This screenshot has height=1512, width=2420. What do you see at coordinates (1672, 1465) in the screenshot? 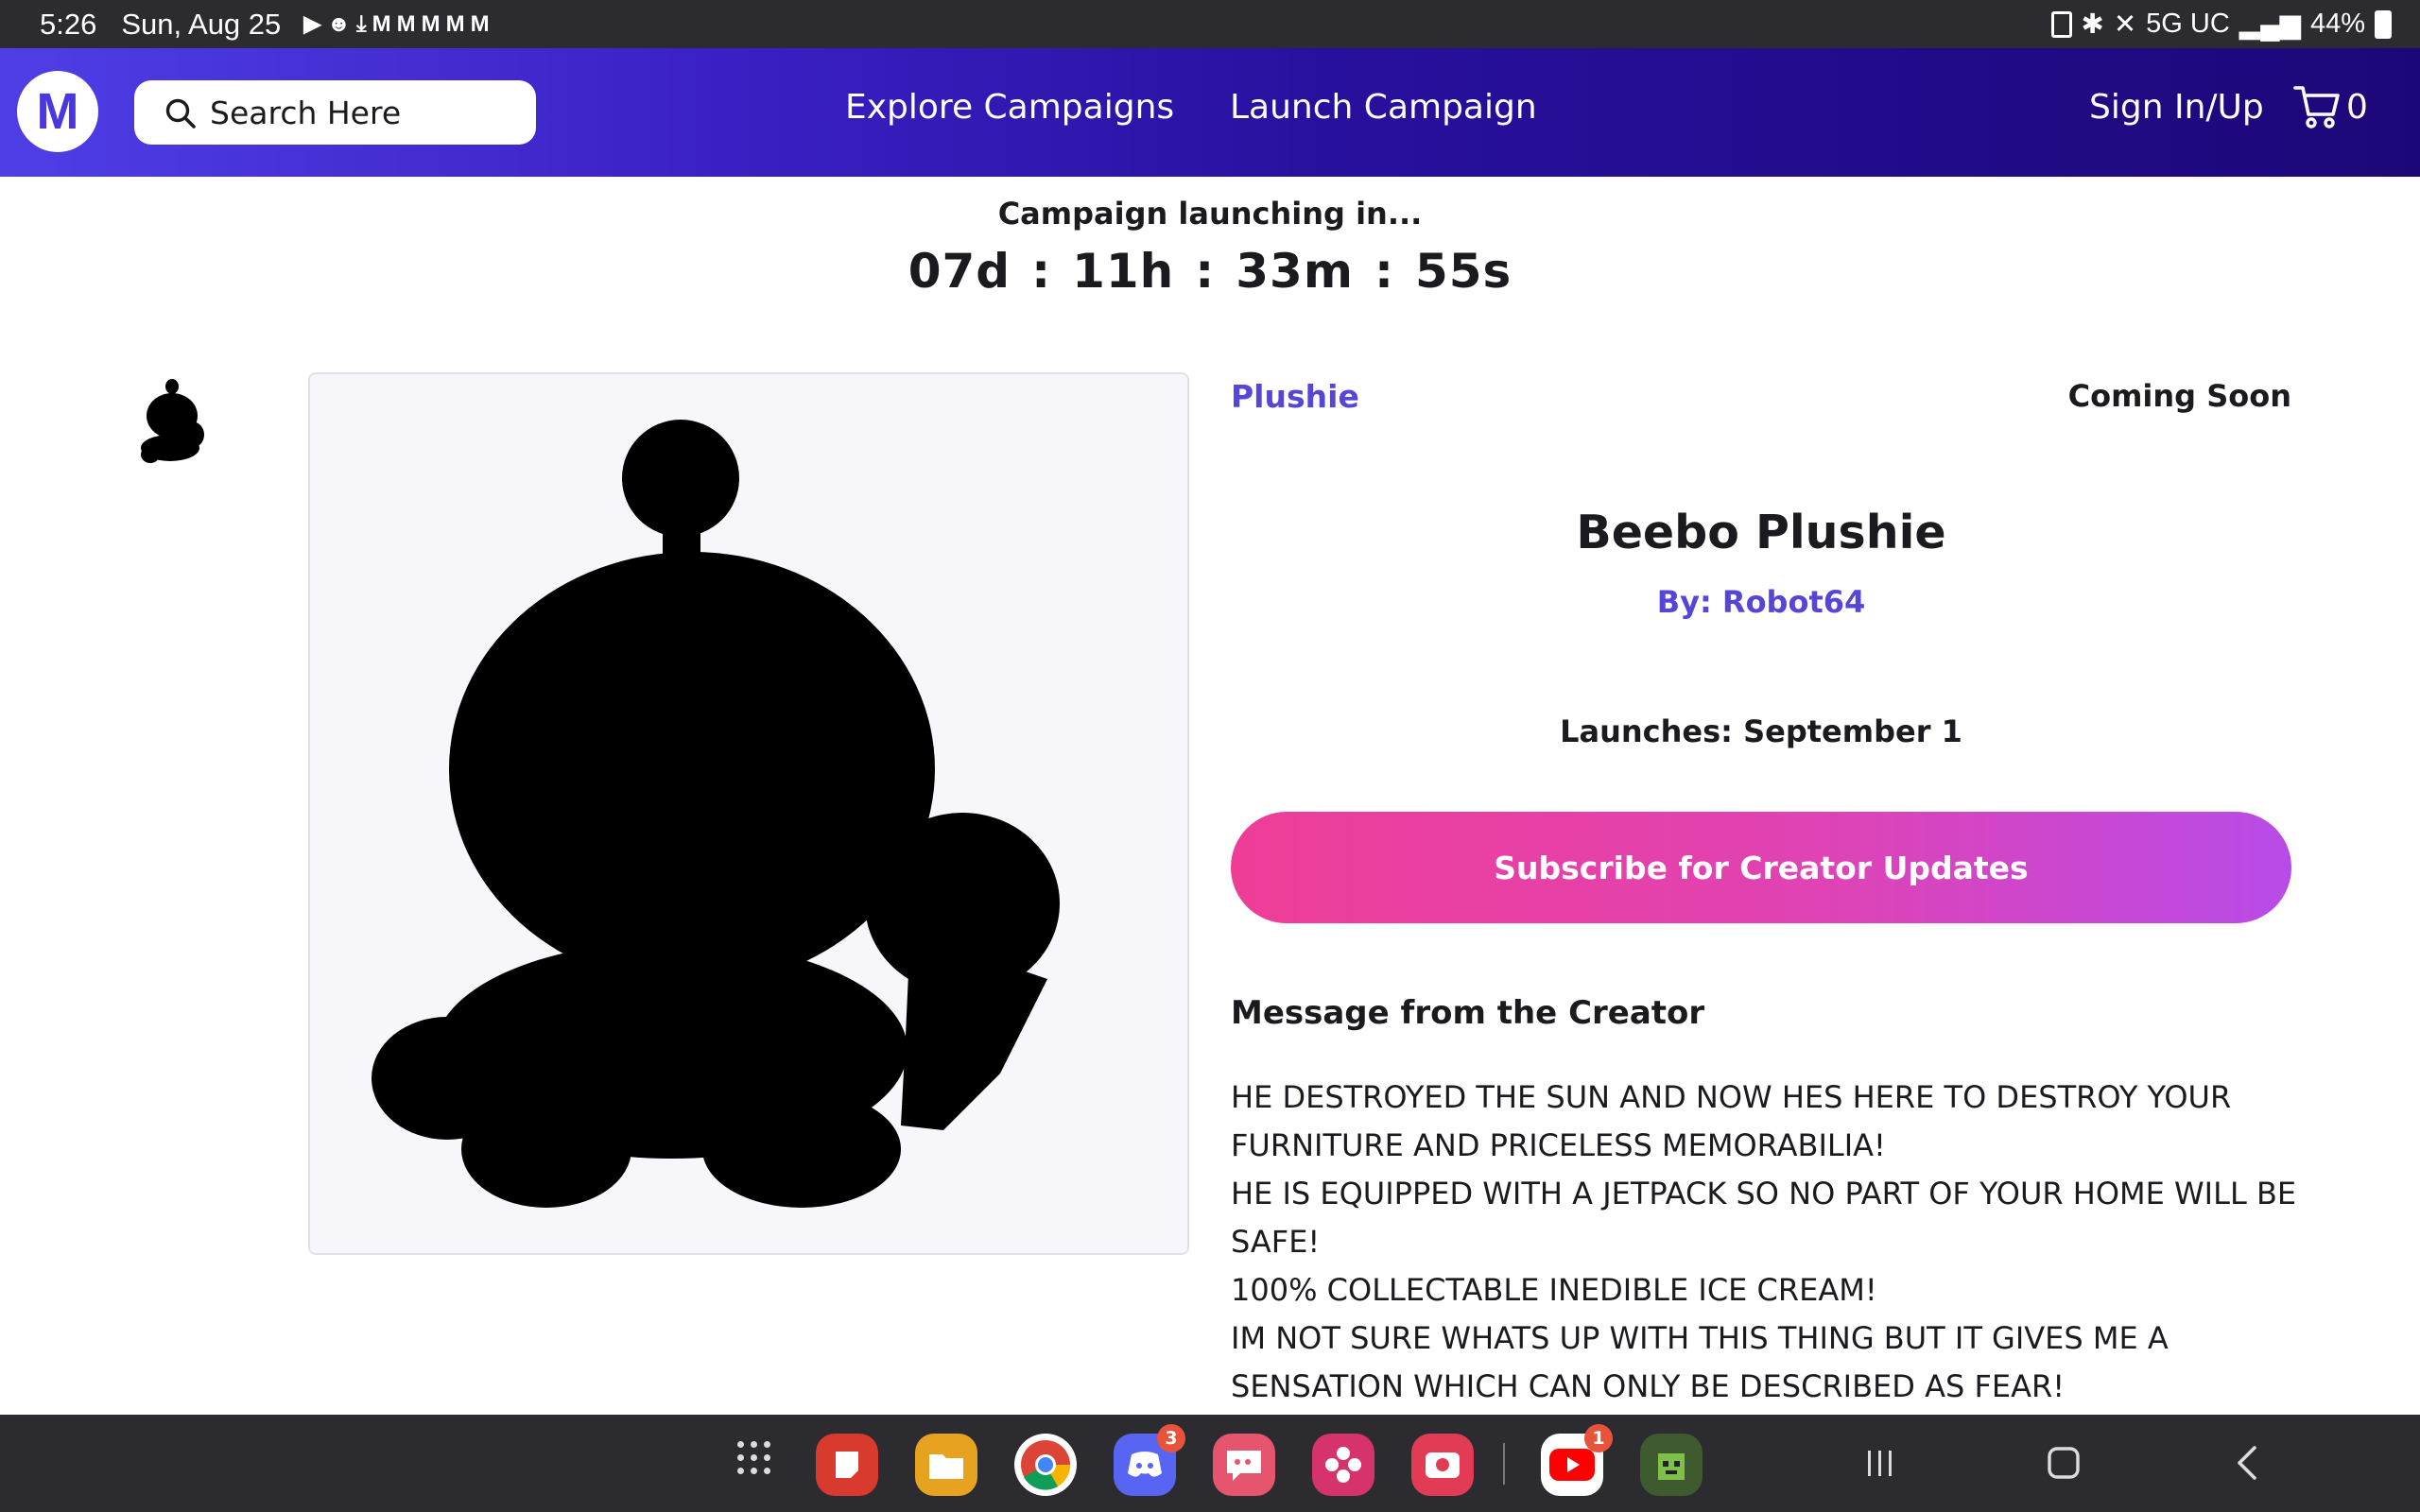
I see `game-app-icon` at bounding box center [1672, 1465].